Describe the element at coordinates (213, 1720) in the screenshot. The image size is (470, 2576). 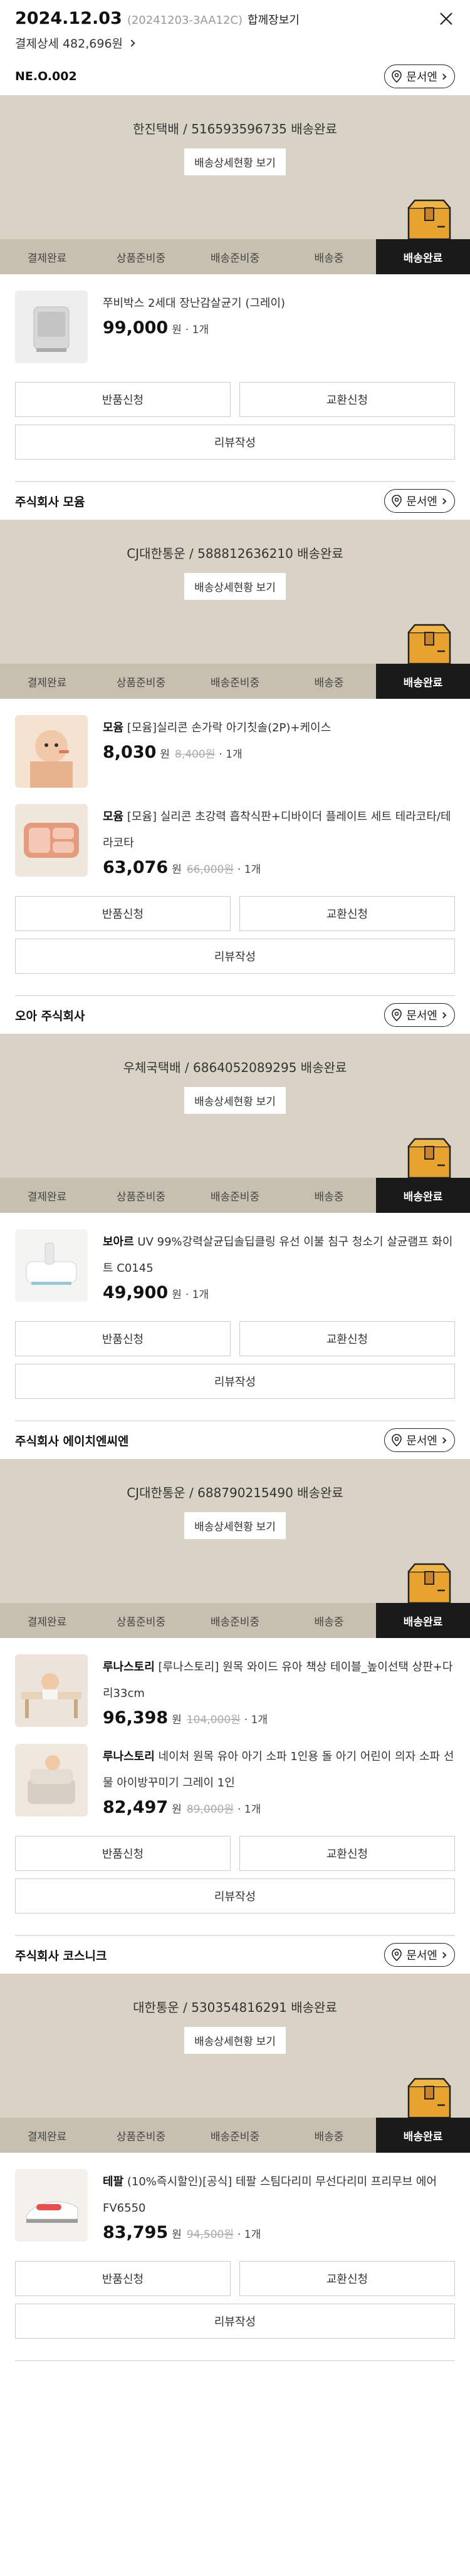
I see `original-price: 104,000원` at that location.